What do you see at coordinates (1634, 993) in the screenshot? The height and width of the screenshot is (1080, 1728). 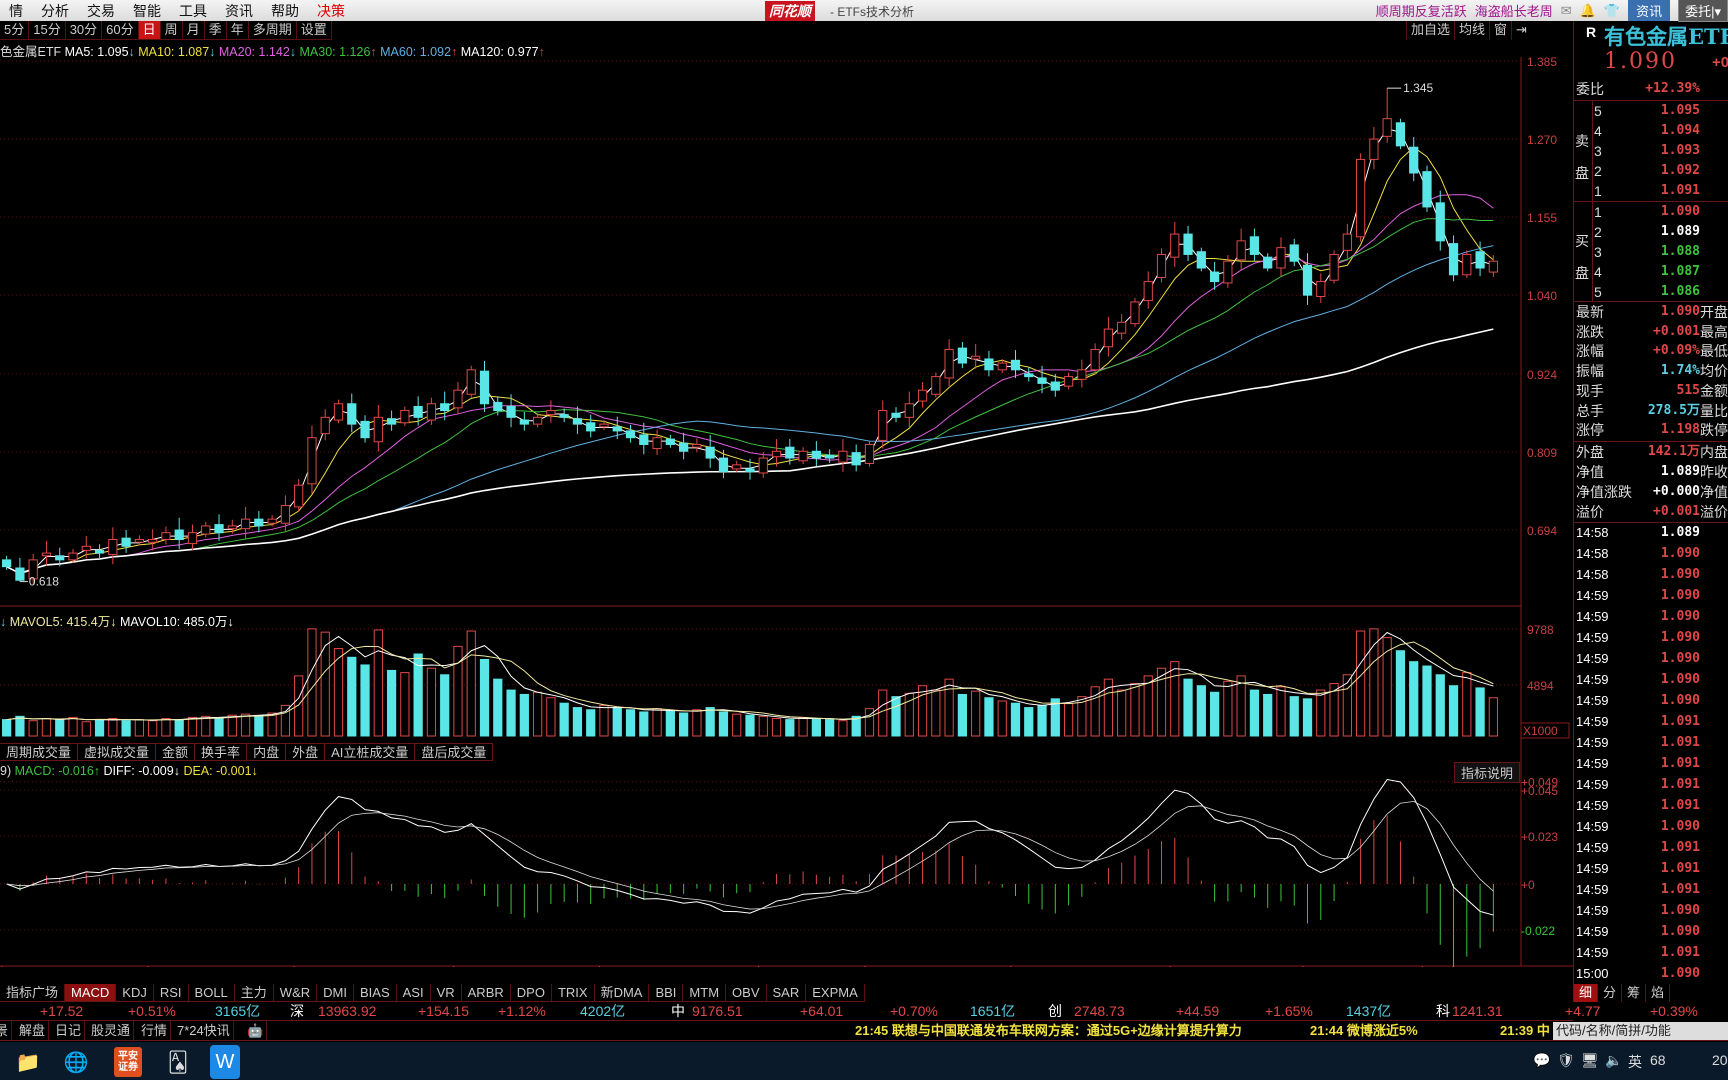 I see `detail-tab: 筹` at bounding box center [1634, 993].